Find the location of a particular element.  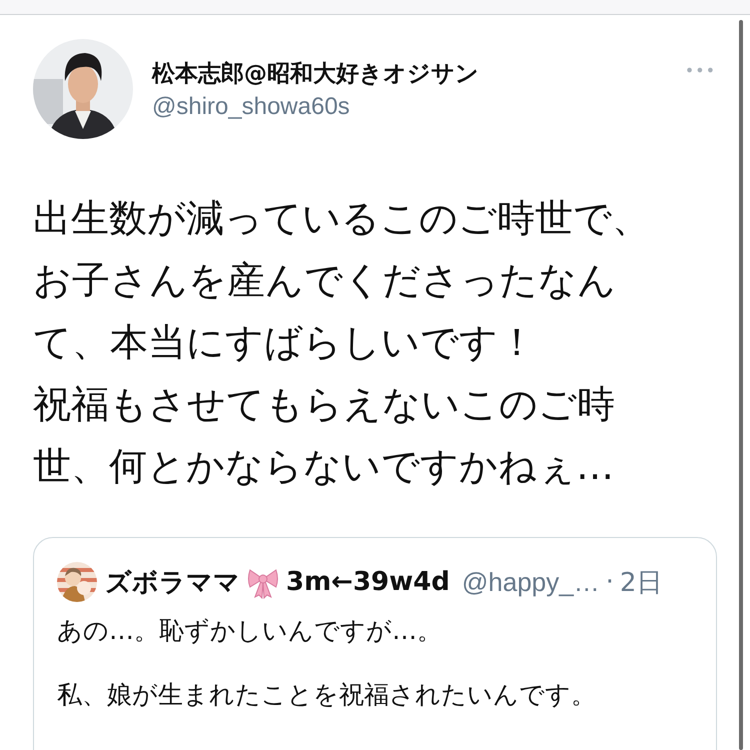

quoted-tweet-text: あの…。恥ずかしいんですが…。 is located at coordinates (250, 631).